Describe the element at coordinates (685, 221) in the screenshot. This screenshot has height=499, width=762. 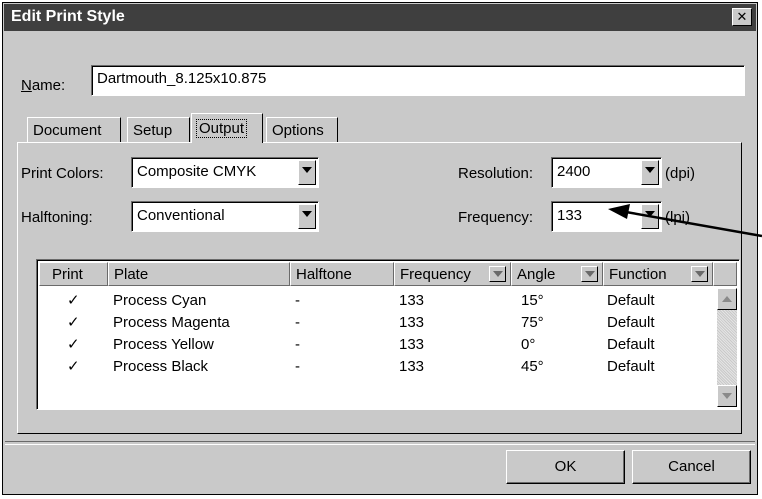
I see `annotation-arrow-icon` at that location.